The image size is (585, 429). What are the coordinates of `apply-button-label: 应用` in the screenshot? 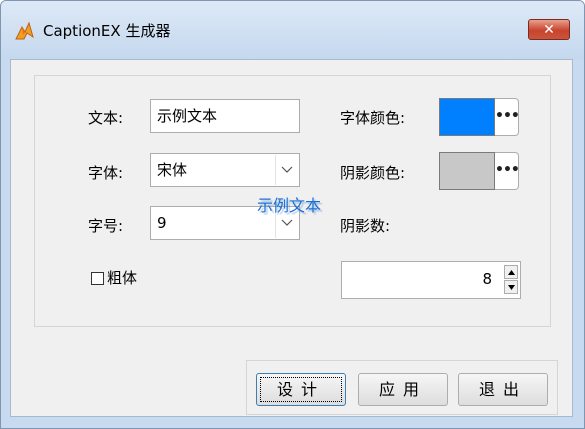 It's located at (402, 389).